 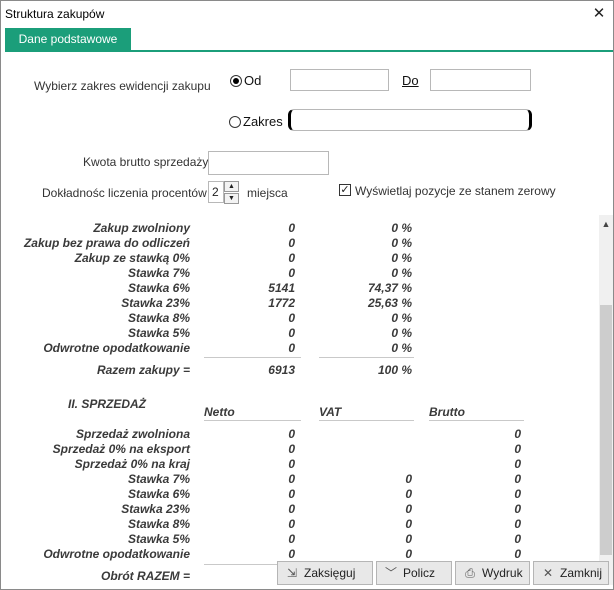 I want to click on do-label: Do, so click(x=410, y=80).